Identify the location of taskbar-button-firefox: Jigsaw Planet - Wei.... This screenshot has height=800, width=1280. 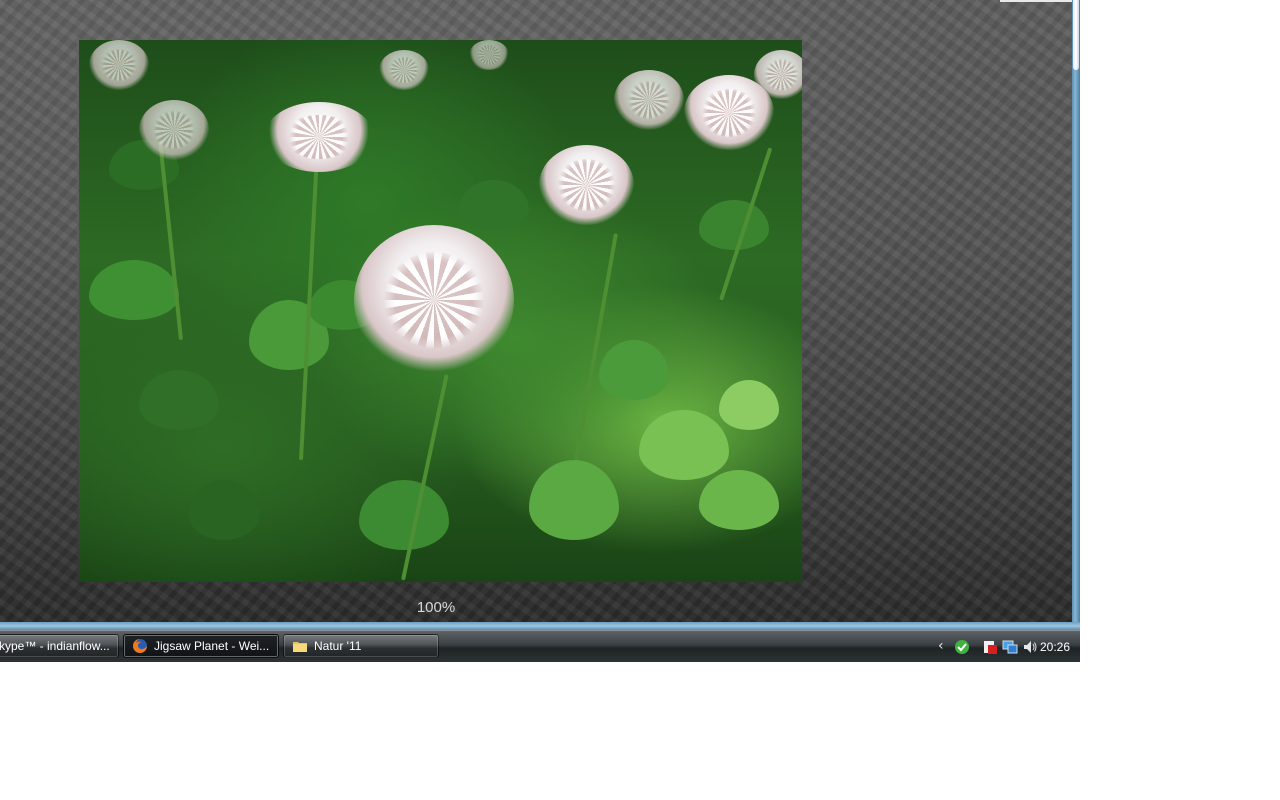
(201, 646).